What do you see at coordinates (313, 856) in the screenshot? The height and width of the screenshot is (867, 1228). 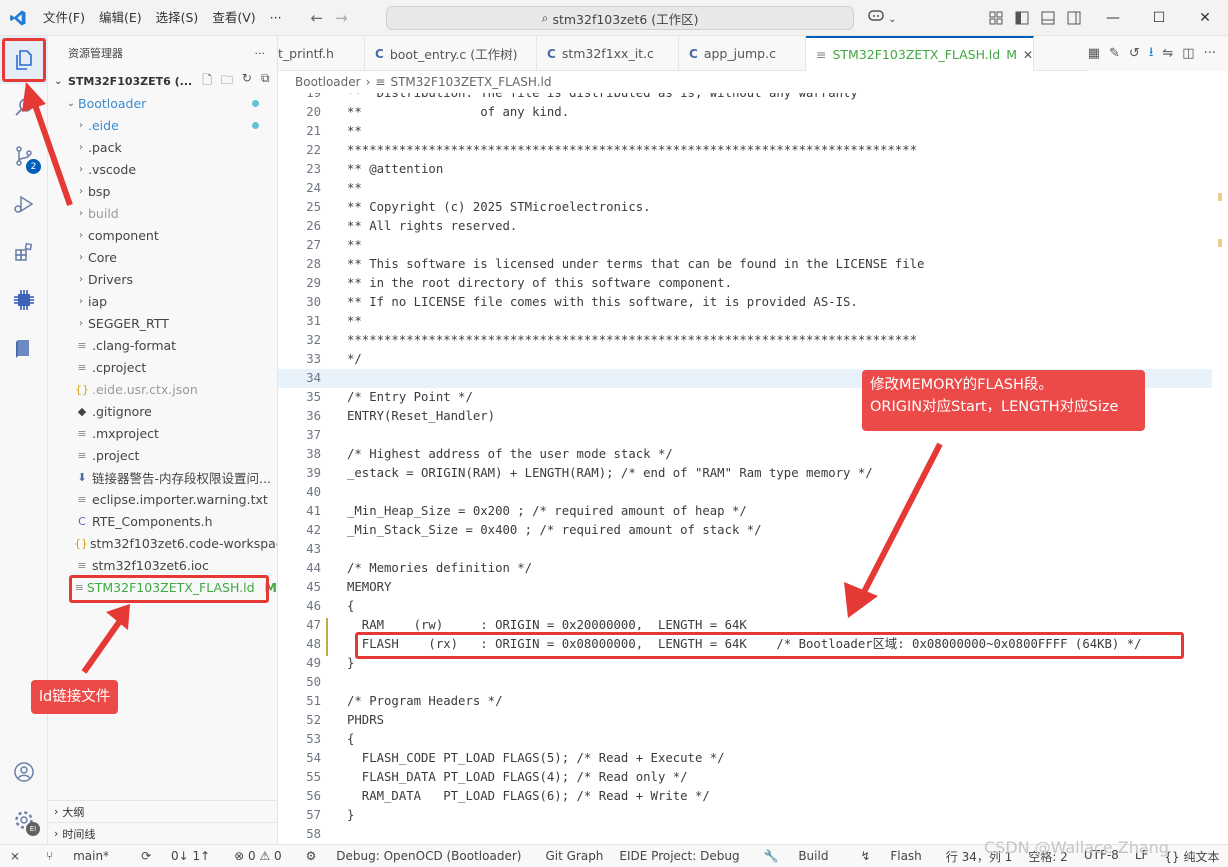 I see `debug-icon: ⚙` at bounding box center [313, 856].